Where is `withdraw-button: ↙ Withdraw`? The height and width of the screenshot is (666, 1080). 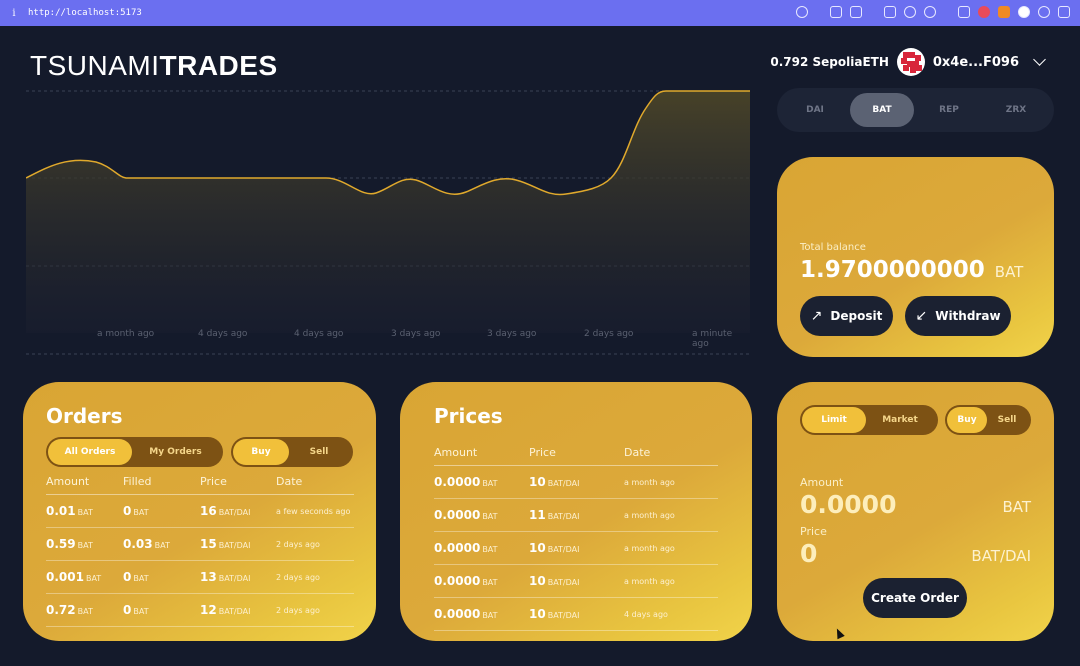 withdraw-button: ↙ Withdraw is located at coordinates (958, 316).